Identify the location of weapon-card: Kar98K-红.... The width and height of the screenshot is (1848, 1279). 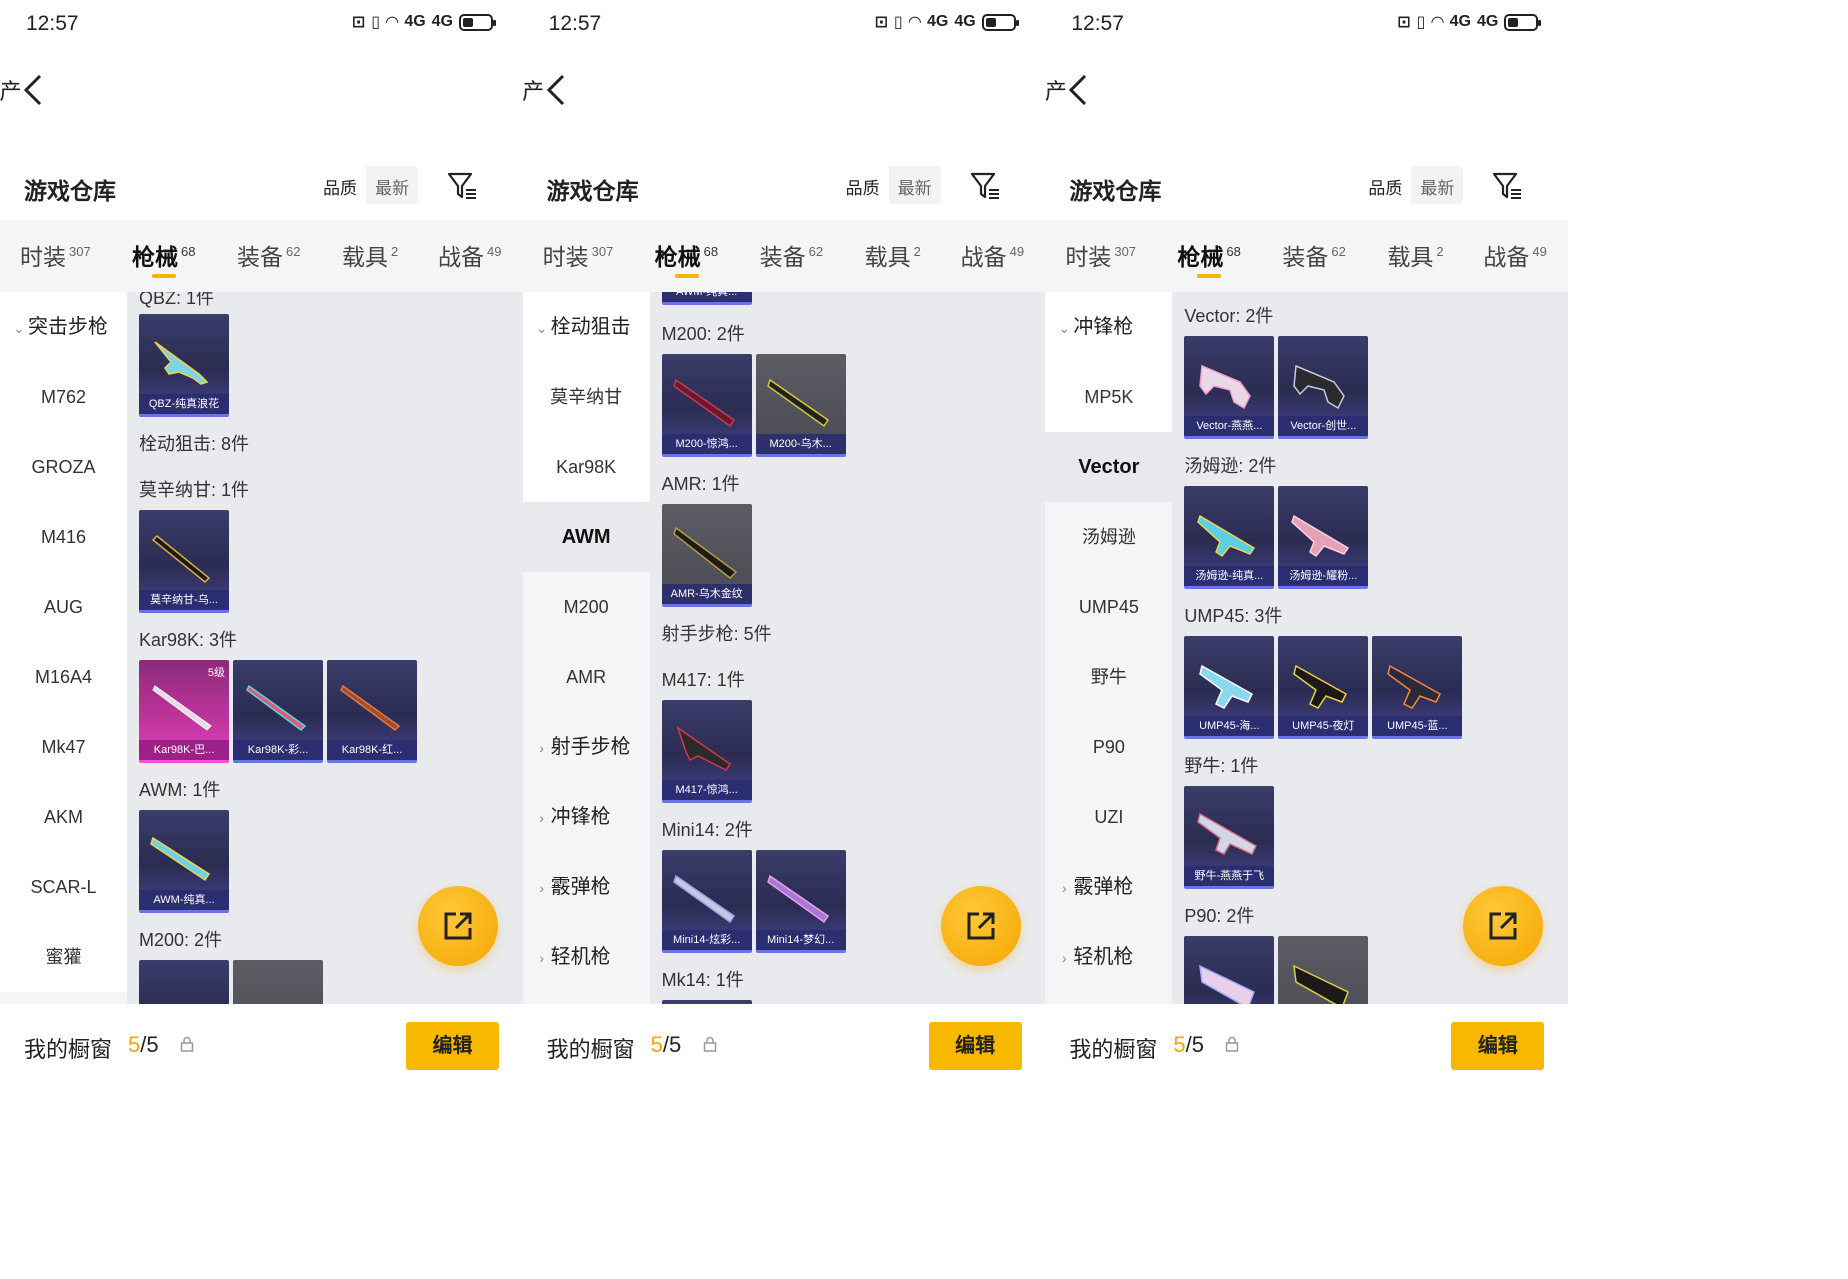
(372, 711).